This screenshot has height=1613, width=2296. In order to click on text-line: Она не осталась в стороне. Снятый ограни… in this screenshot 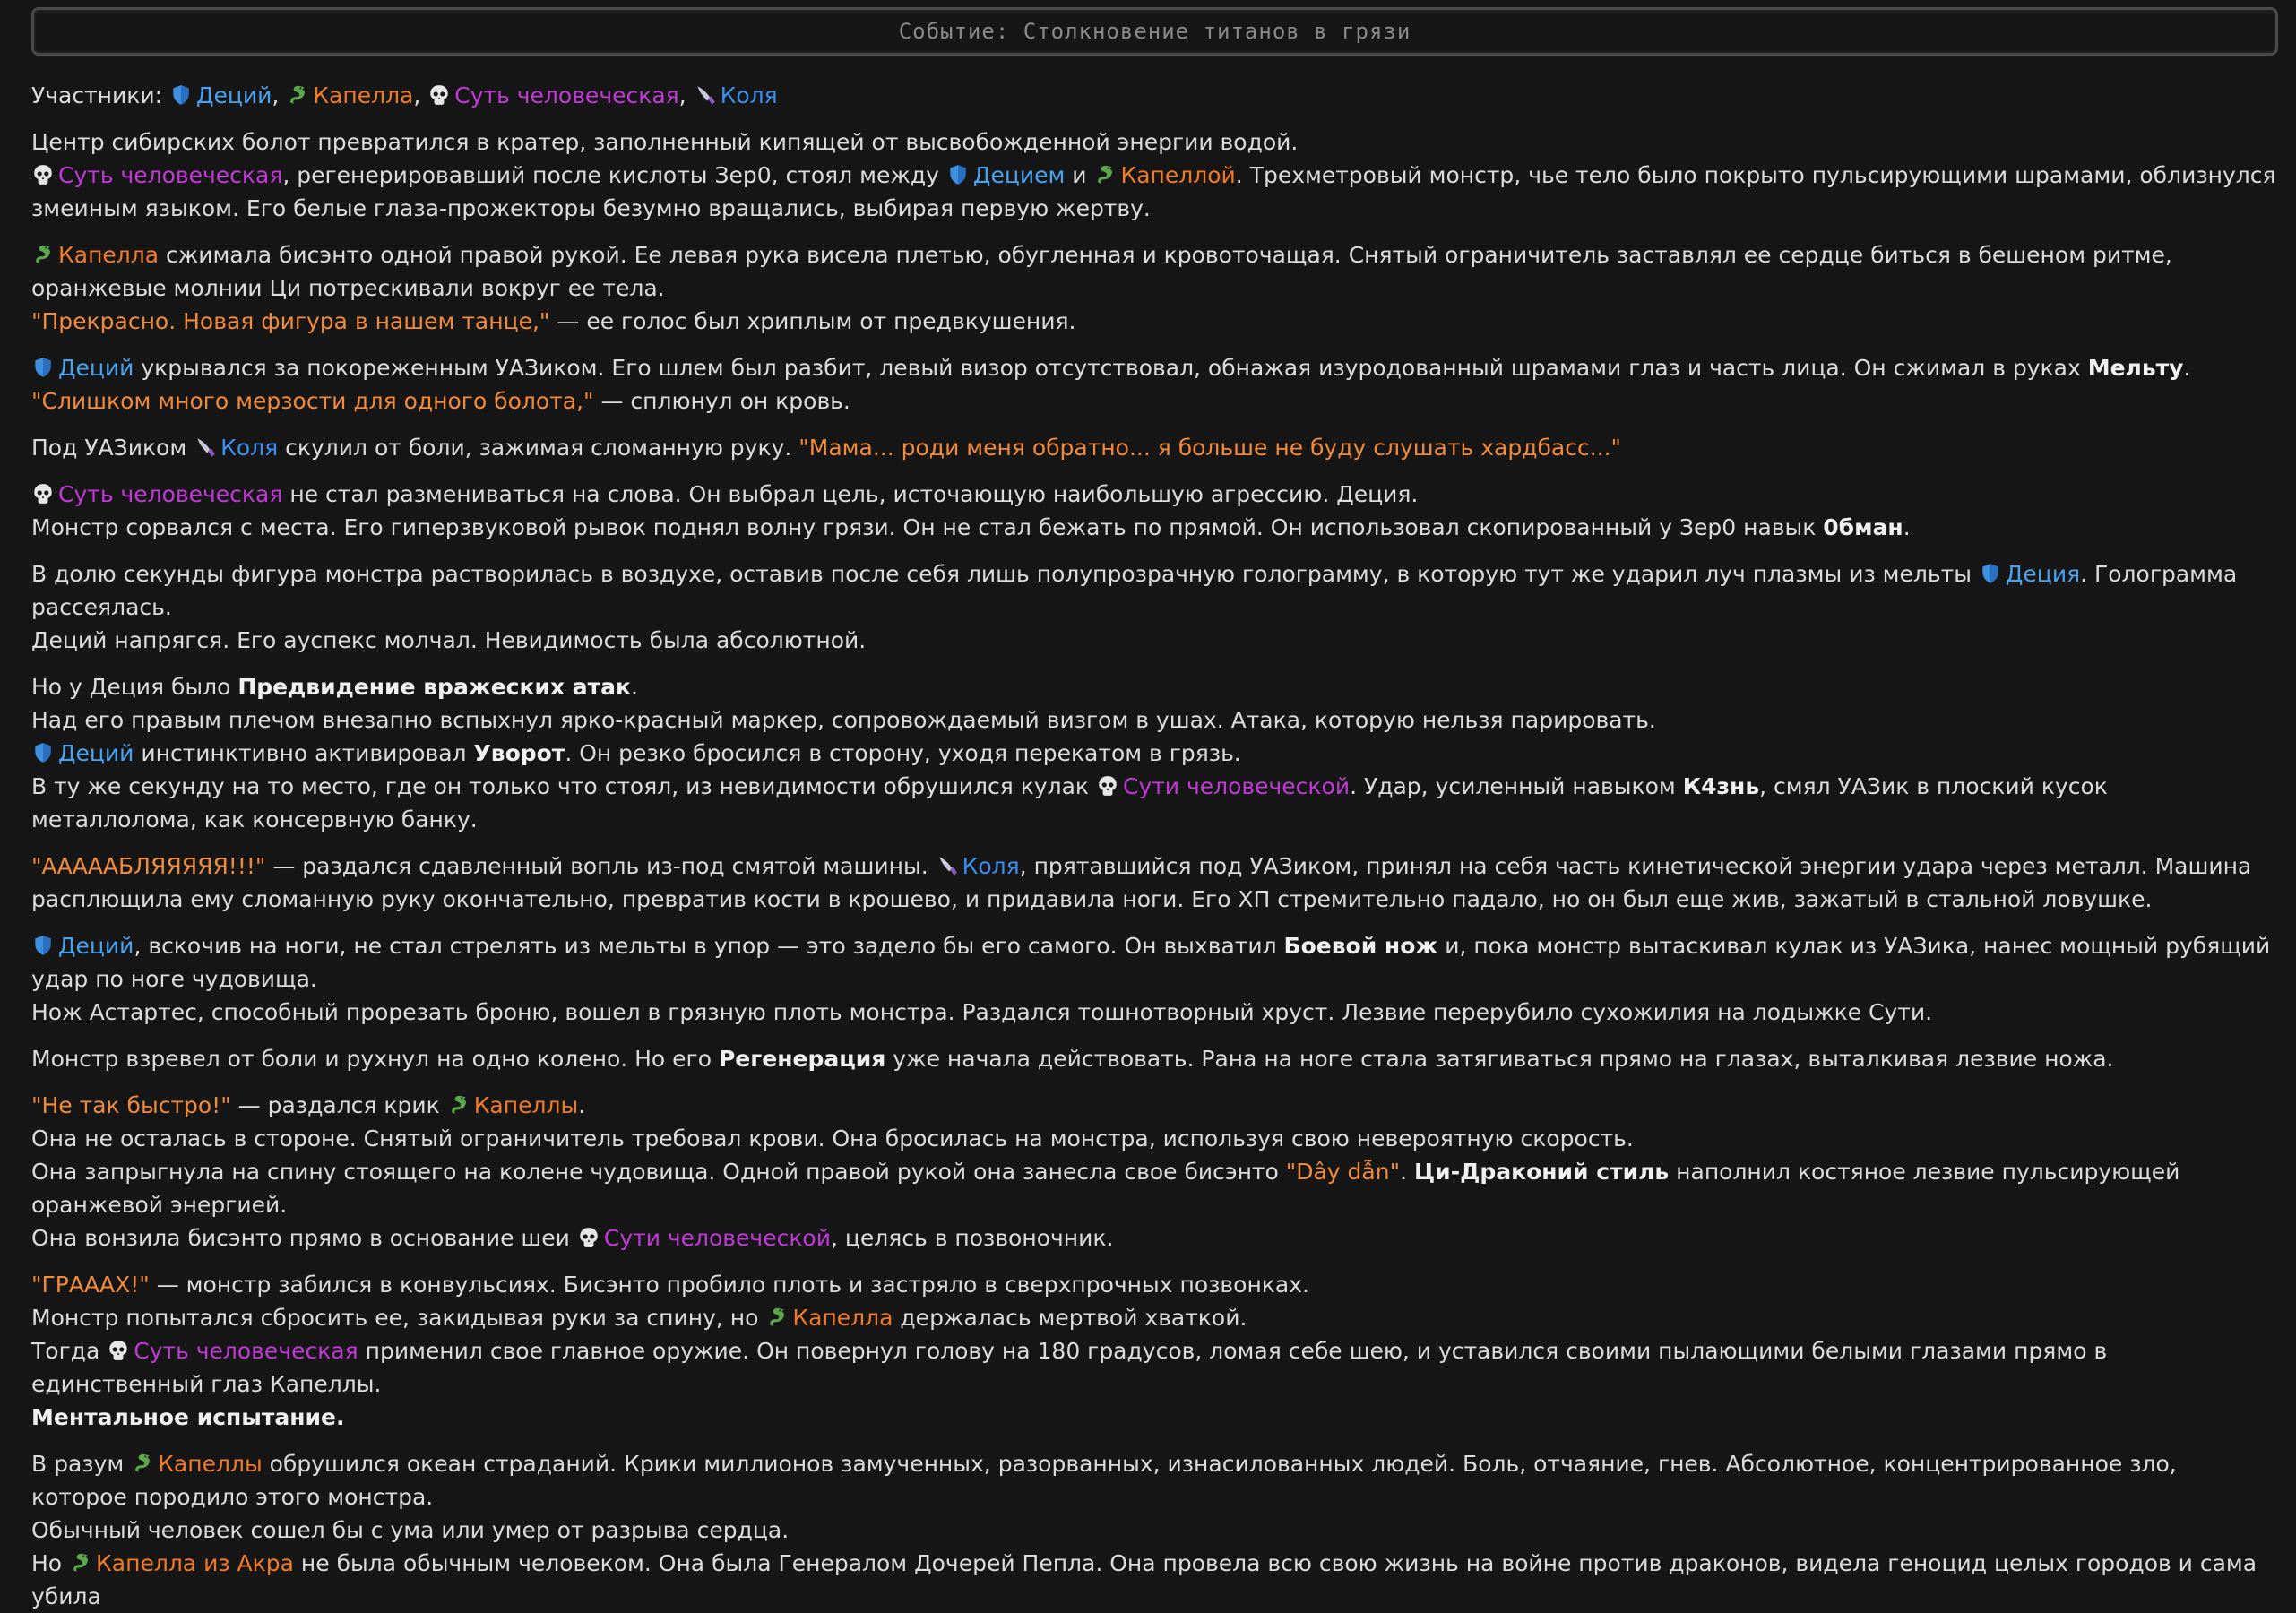, I will do `click(832, 1139)`.